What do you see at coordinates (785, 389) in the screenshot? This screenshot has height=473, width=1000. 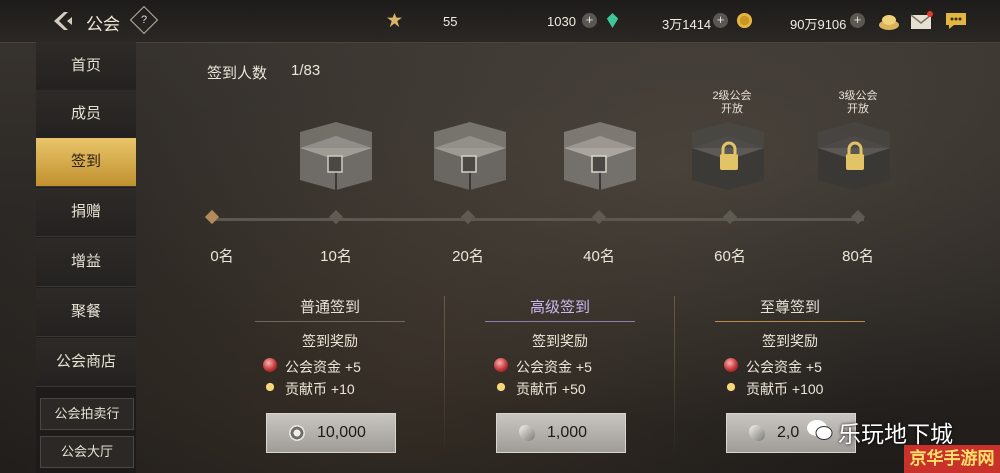 I see `reward-contribution: 贡献币 +100` at bounding box center [785, 389].